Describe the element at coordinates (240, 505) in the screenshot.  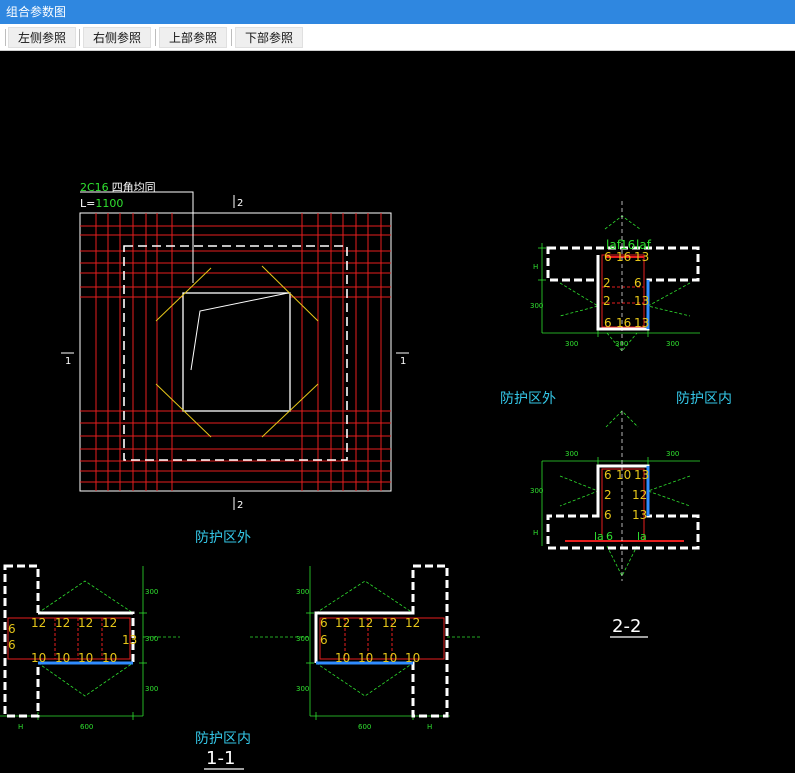
I see `section-mark-bottom: 2` at that location.